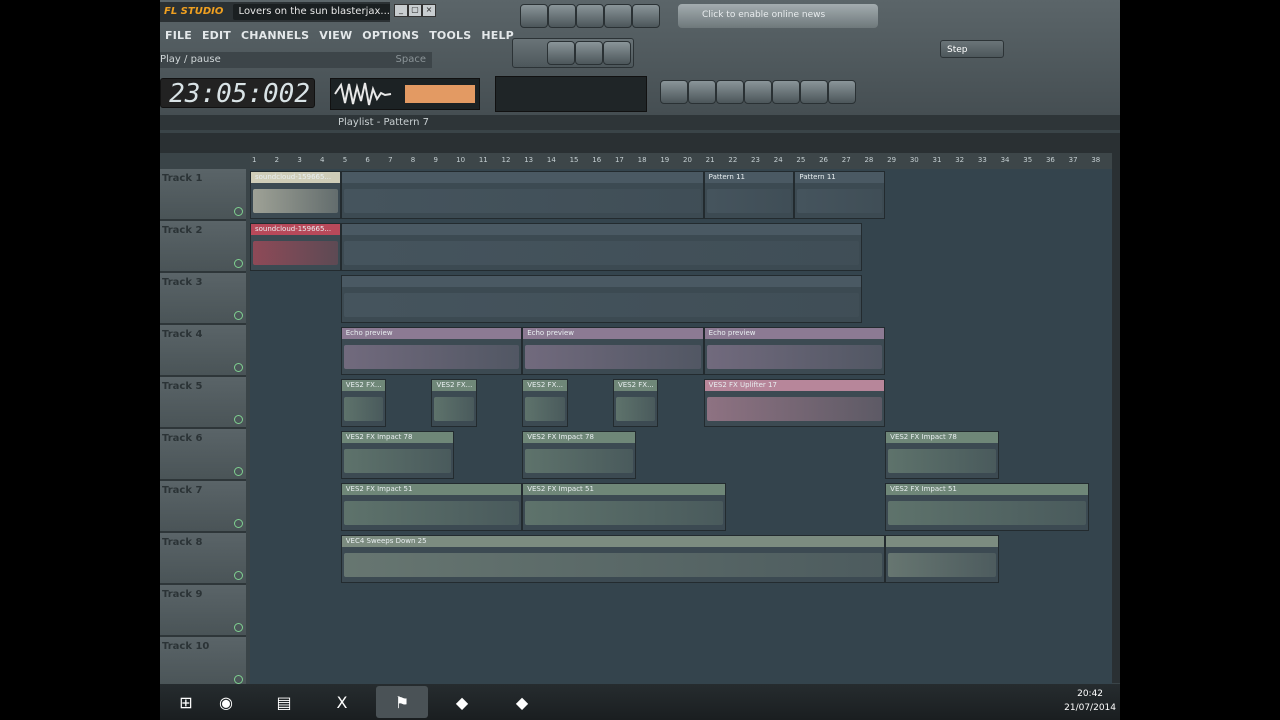 This screenshot has height=720, width=1280. I want to click on menu-channels: CHANNELS, so click(275, 36).